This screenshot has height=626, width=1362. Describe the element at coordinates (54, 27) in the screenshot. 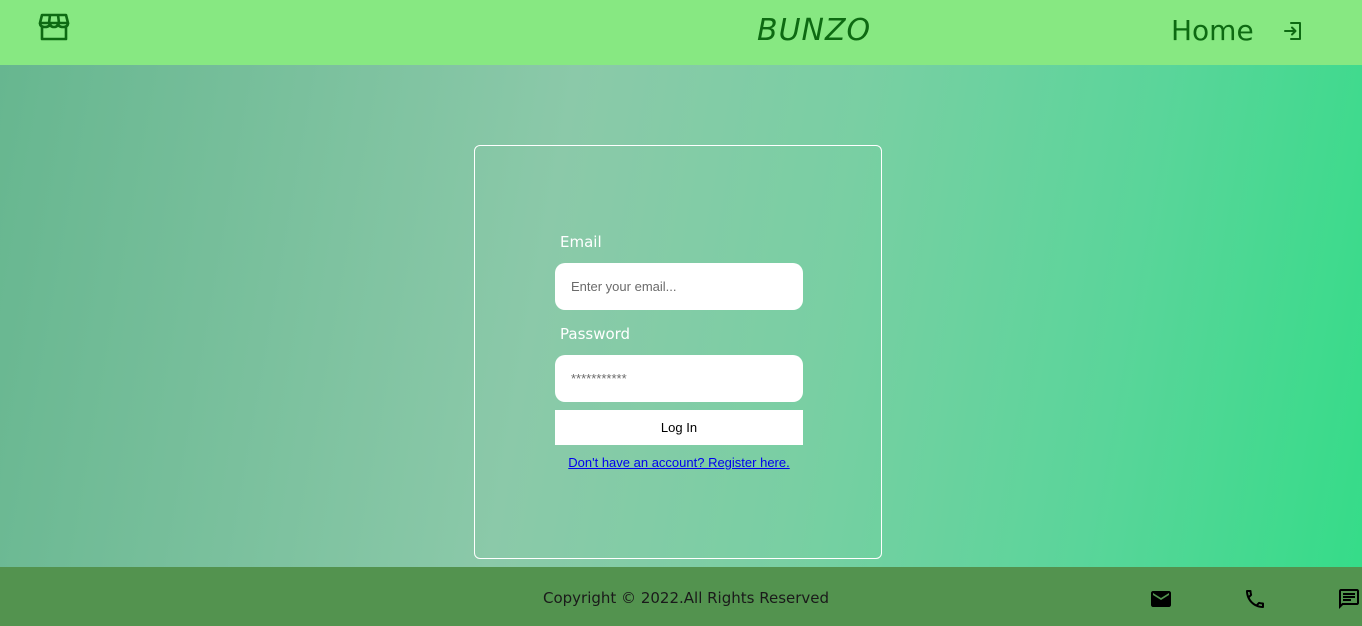

I see `store-icon` at that location.